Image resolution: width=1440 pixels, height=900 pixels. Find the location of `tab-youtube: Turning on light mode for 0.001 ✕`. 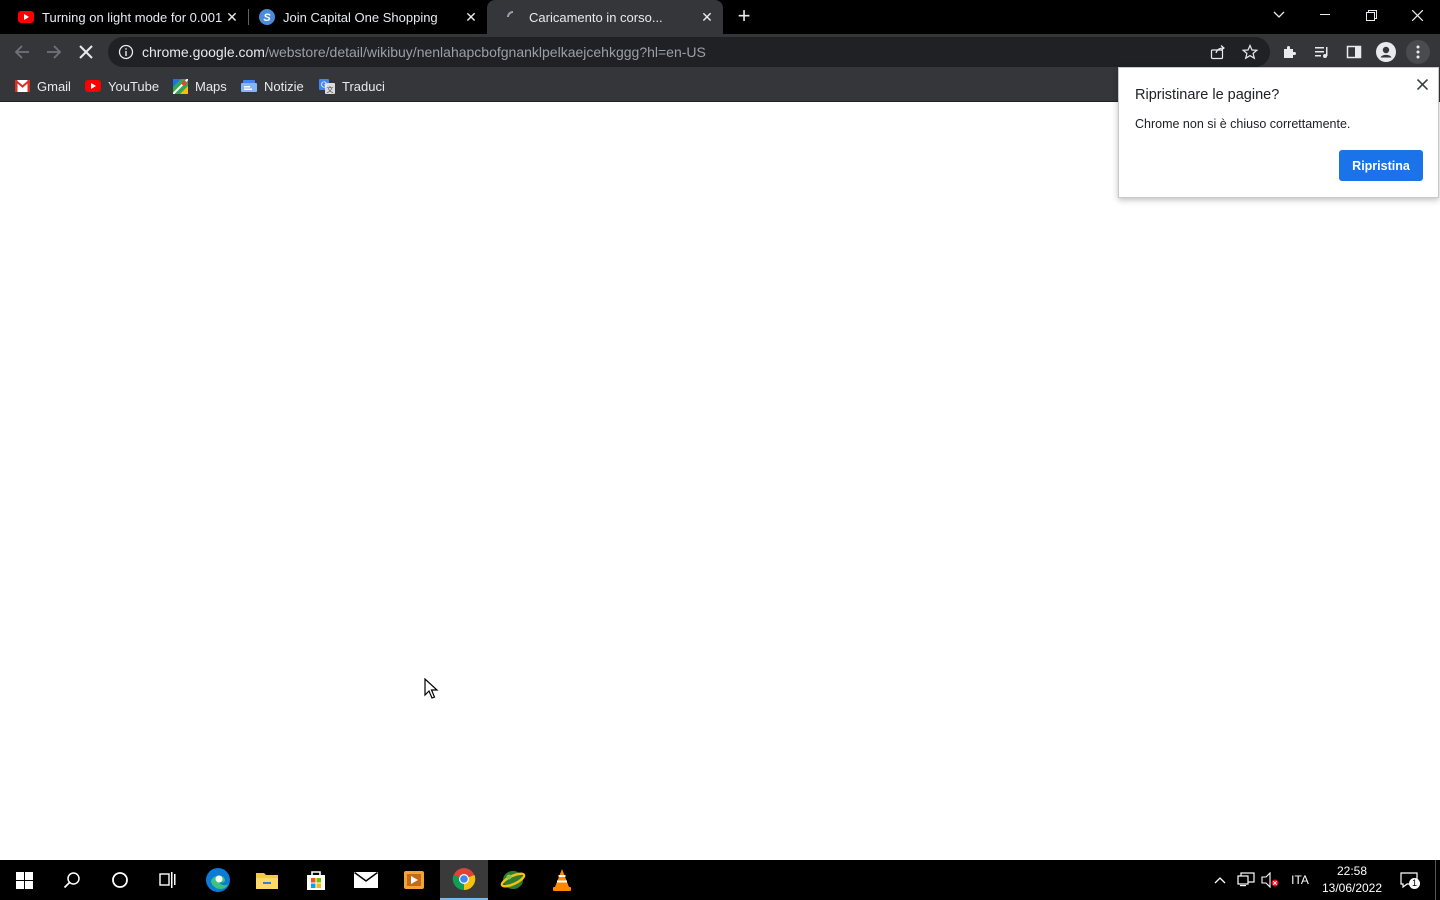

tab-youtube: Turning on light mode for 0.001 ✕ is located at coordinates (124, 17).